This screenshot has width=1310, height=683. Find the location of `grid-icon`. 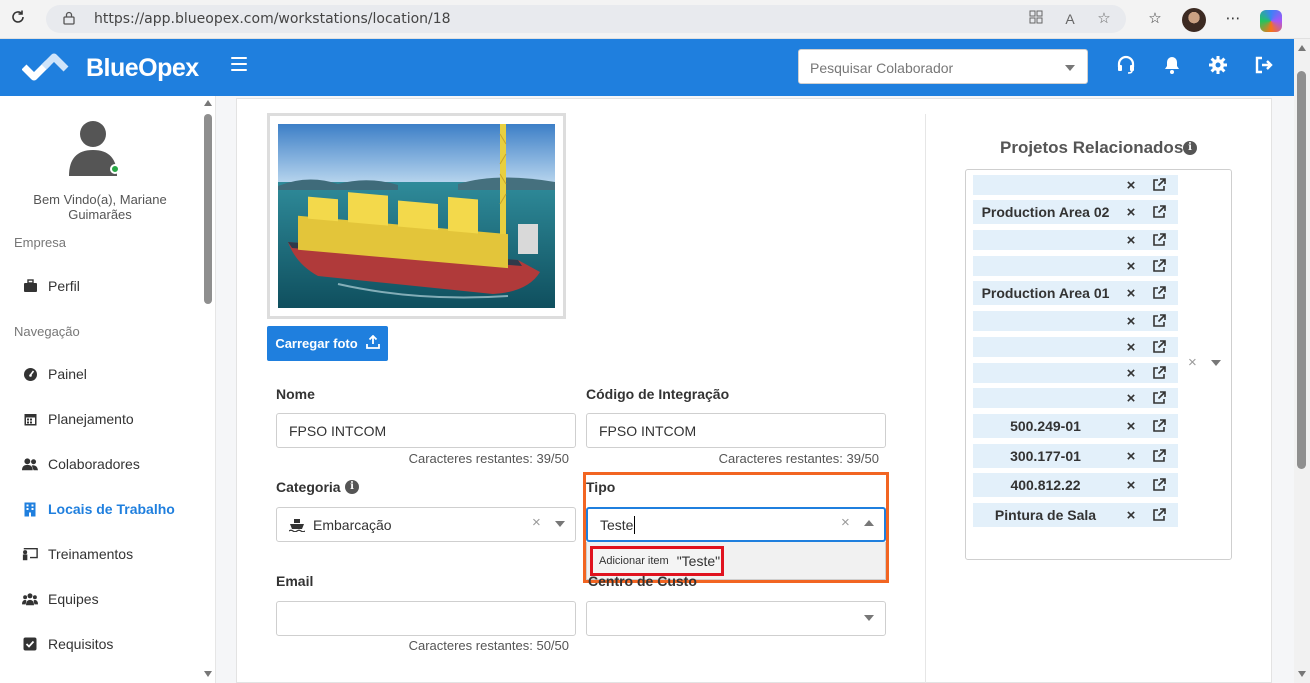

grid-icon is located at coordinates (1036, 19).